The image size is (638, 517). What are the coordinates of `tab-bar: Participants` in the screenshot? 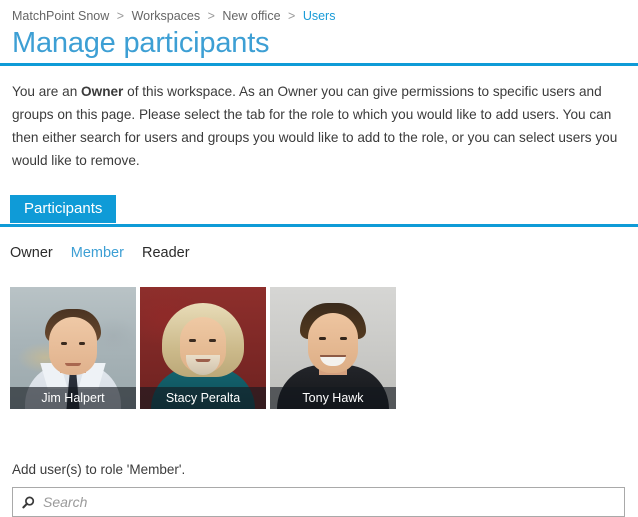 It's located at (319, 211).